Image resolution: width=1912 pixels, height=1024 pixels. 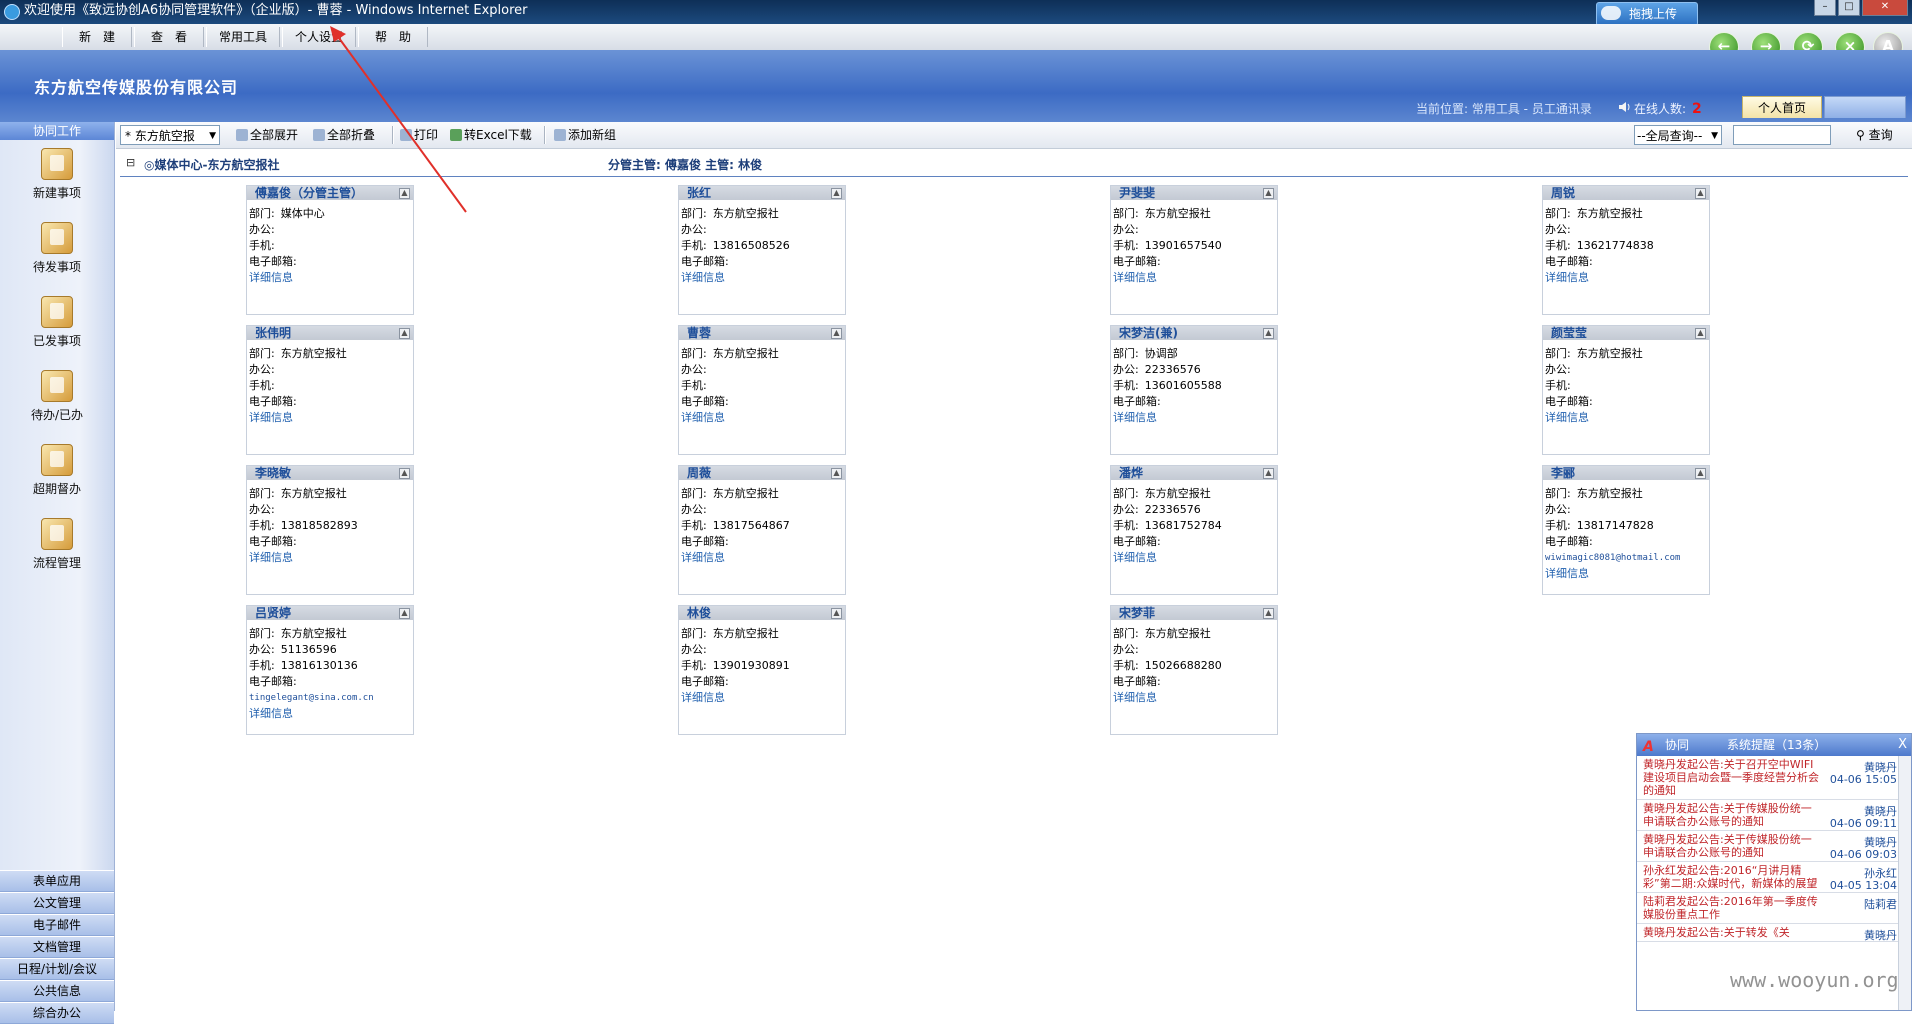 What do you see at coordinates (545, 135) in the screenshot?
I see `toolbar-divider` at bounding box center [545, 135].